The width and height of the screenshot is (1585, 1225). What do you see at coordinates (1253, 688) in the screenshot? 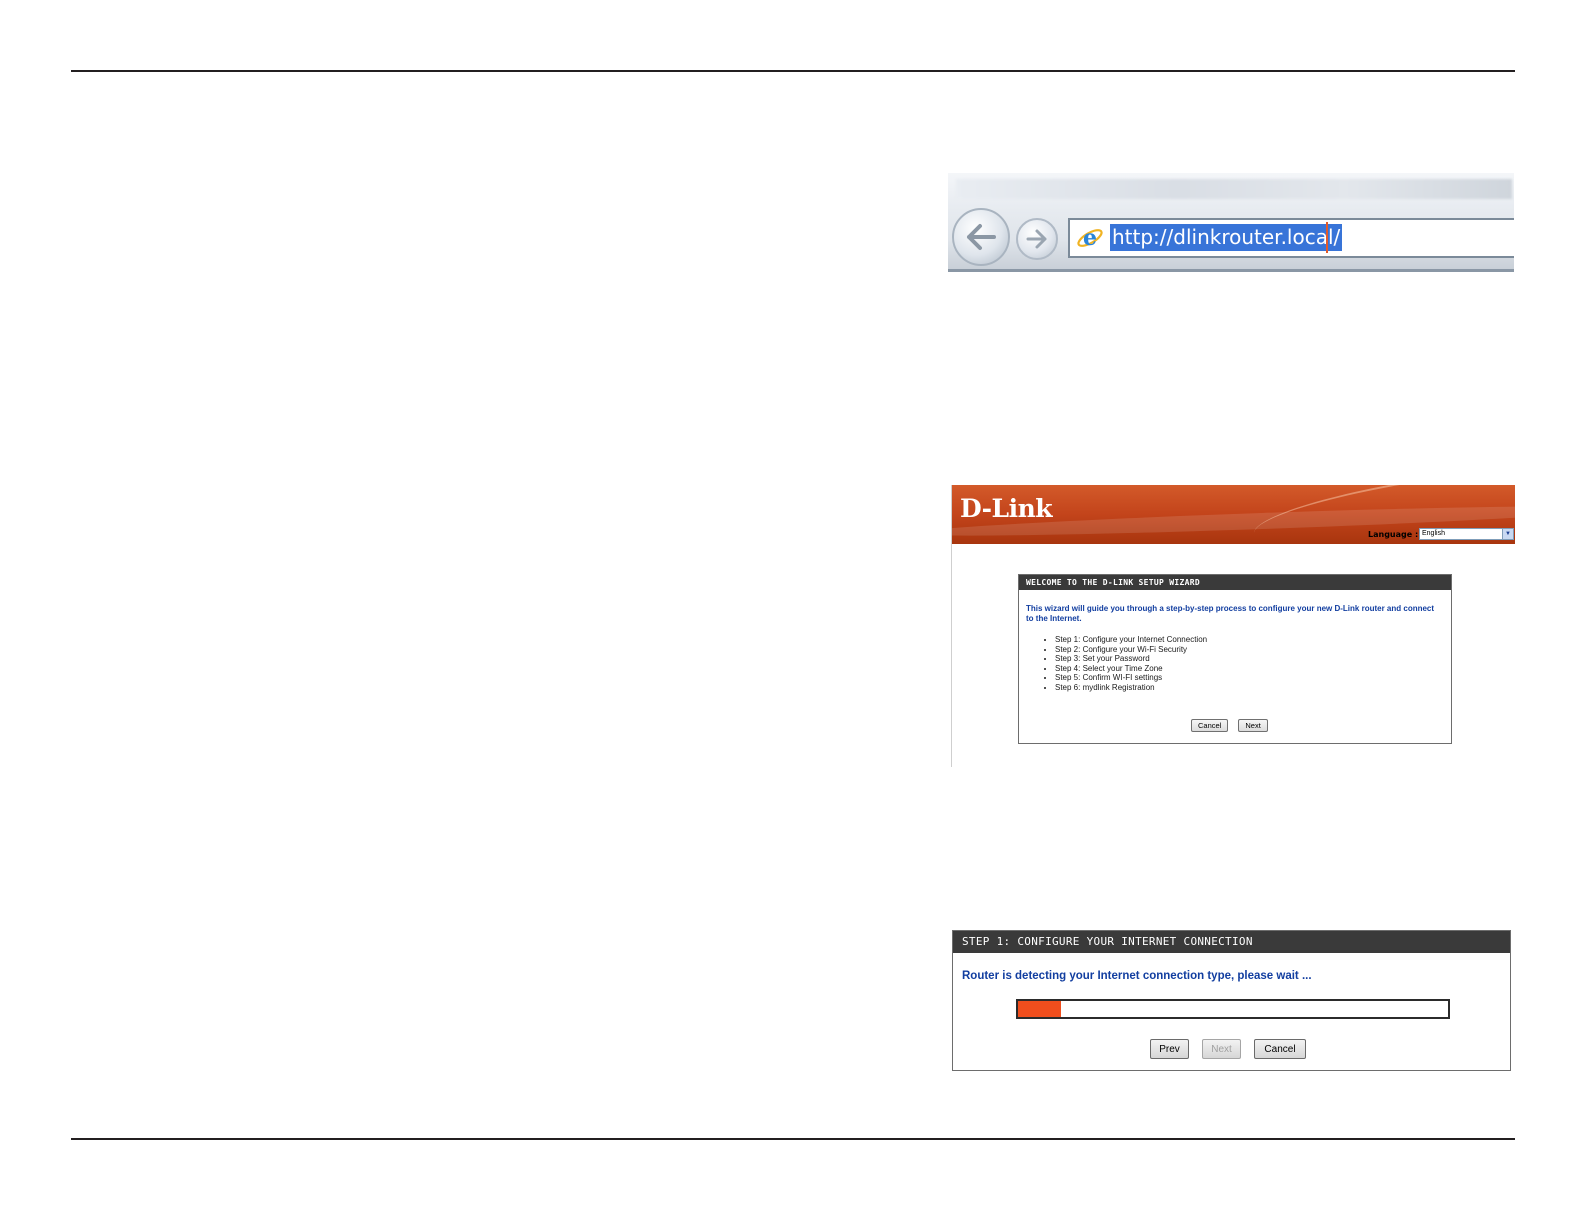
I see `list-item: Step 6: mydlink Registration` at bounding box center [1253, 688].